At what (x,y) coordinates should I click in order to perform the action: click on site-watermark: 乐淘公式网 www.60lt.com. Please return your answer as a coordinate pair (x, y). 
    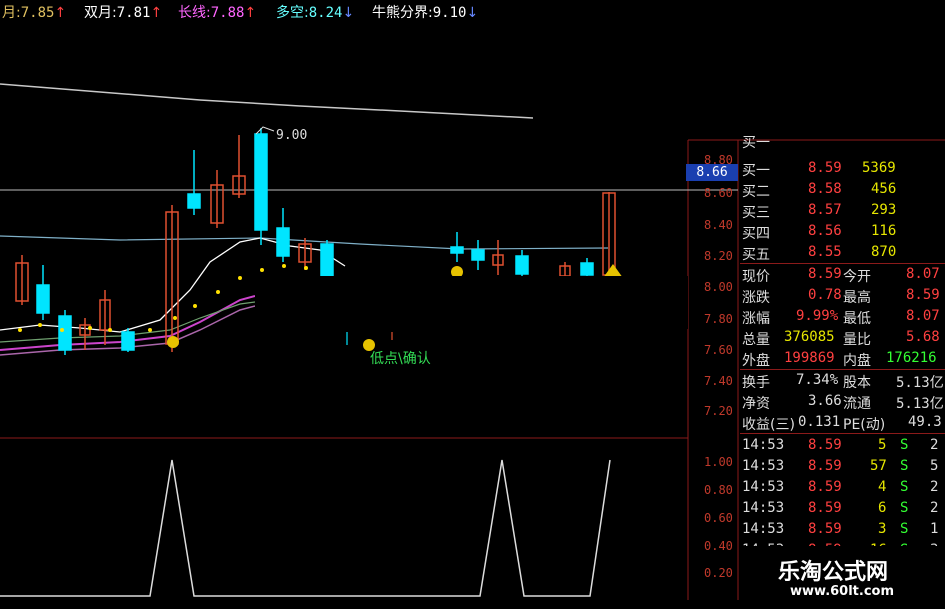
    Looking at the image, I should click on (842, 577).